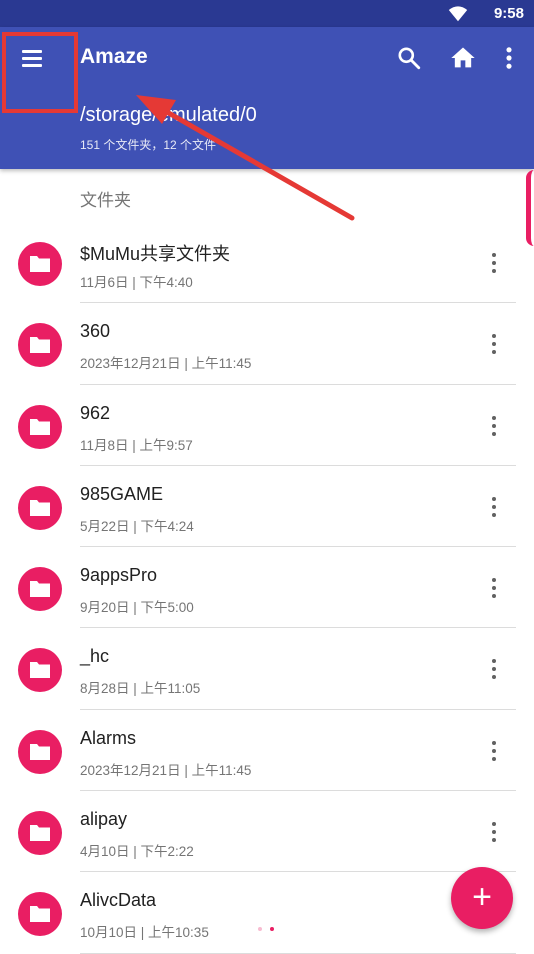  What do you see at coordinates (458, 14) in the screenshot?
I see `wifi-icon` at bounding box center [458, 14].